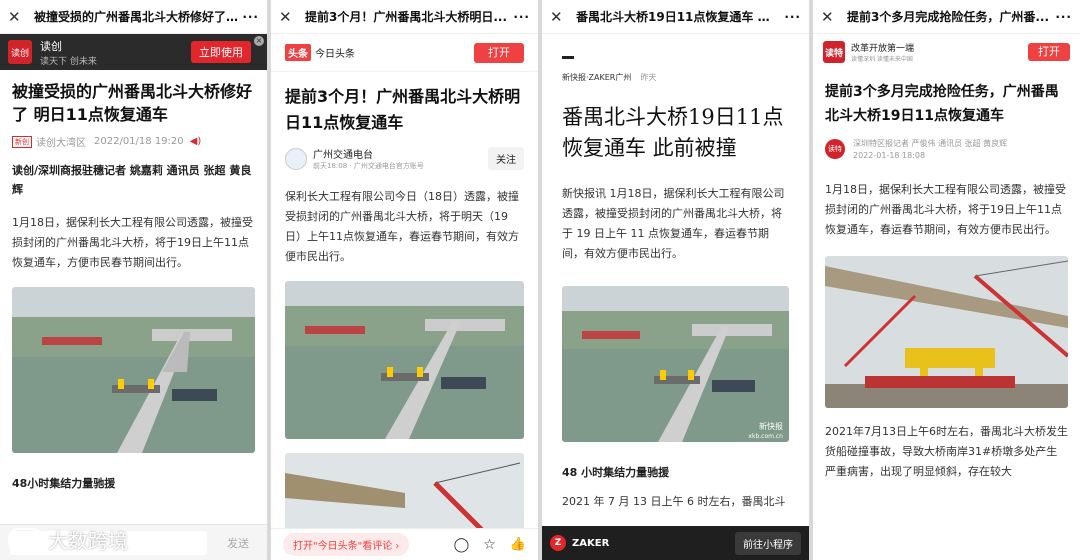 The width and height of the screenshot is (1080, 560). Describe the element at coordinates (930, 143) in the screenshot. I see `reporters: 深圳特区报记者 严俊伟 通讯员 张超 黄良辉` at that location.